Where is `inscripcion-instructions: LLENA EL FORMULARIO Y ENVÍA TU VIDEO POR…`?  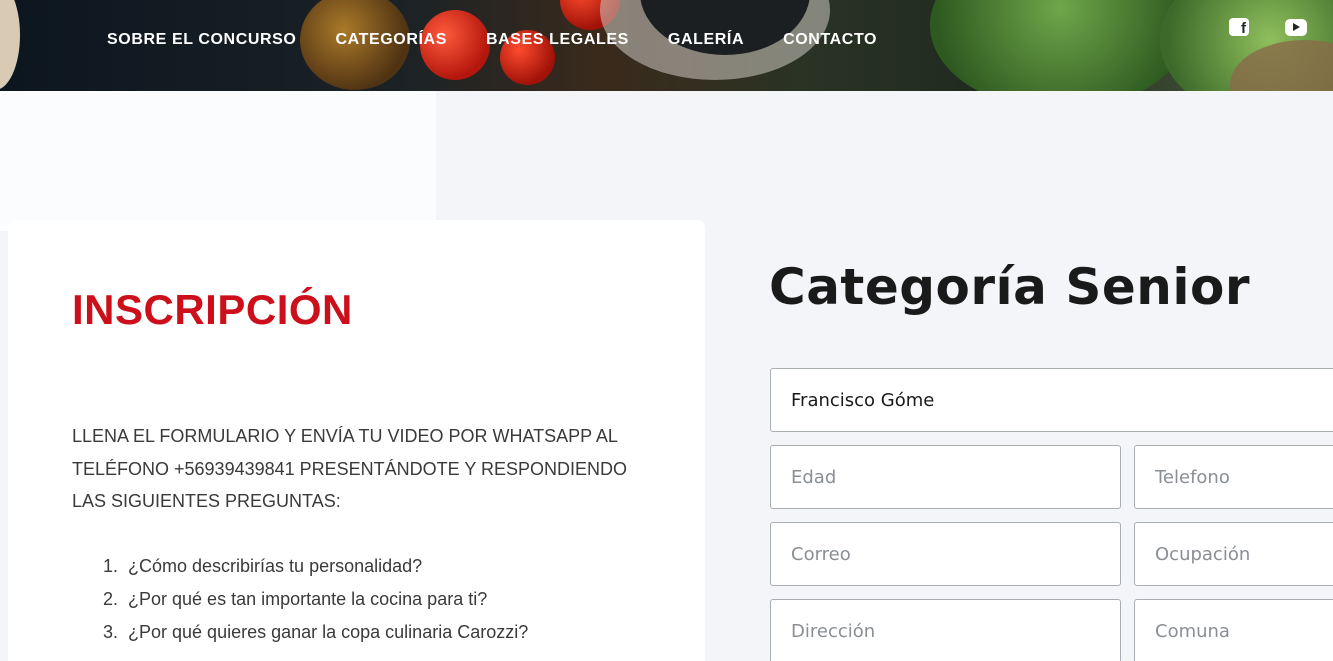
inscripcion-instructions: LLENA EL FORMULARIO Y ENVÍA TU VIDEO POR… is located at coordinates (350, 468).